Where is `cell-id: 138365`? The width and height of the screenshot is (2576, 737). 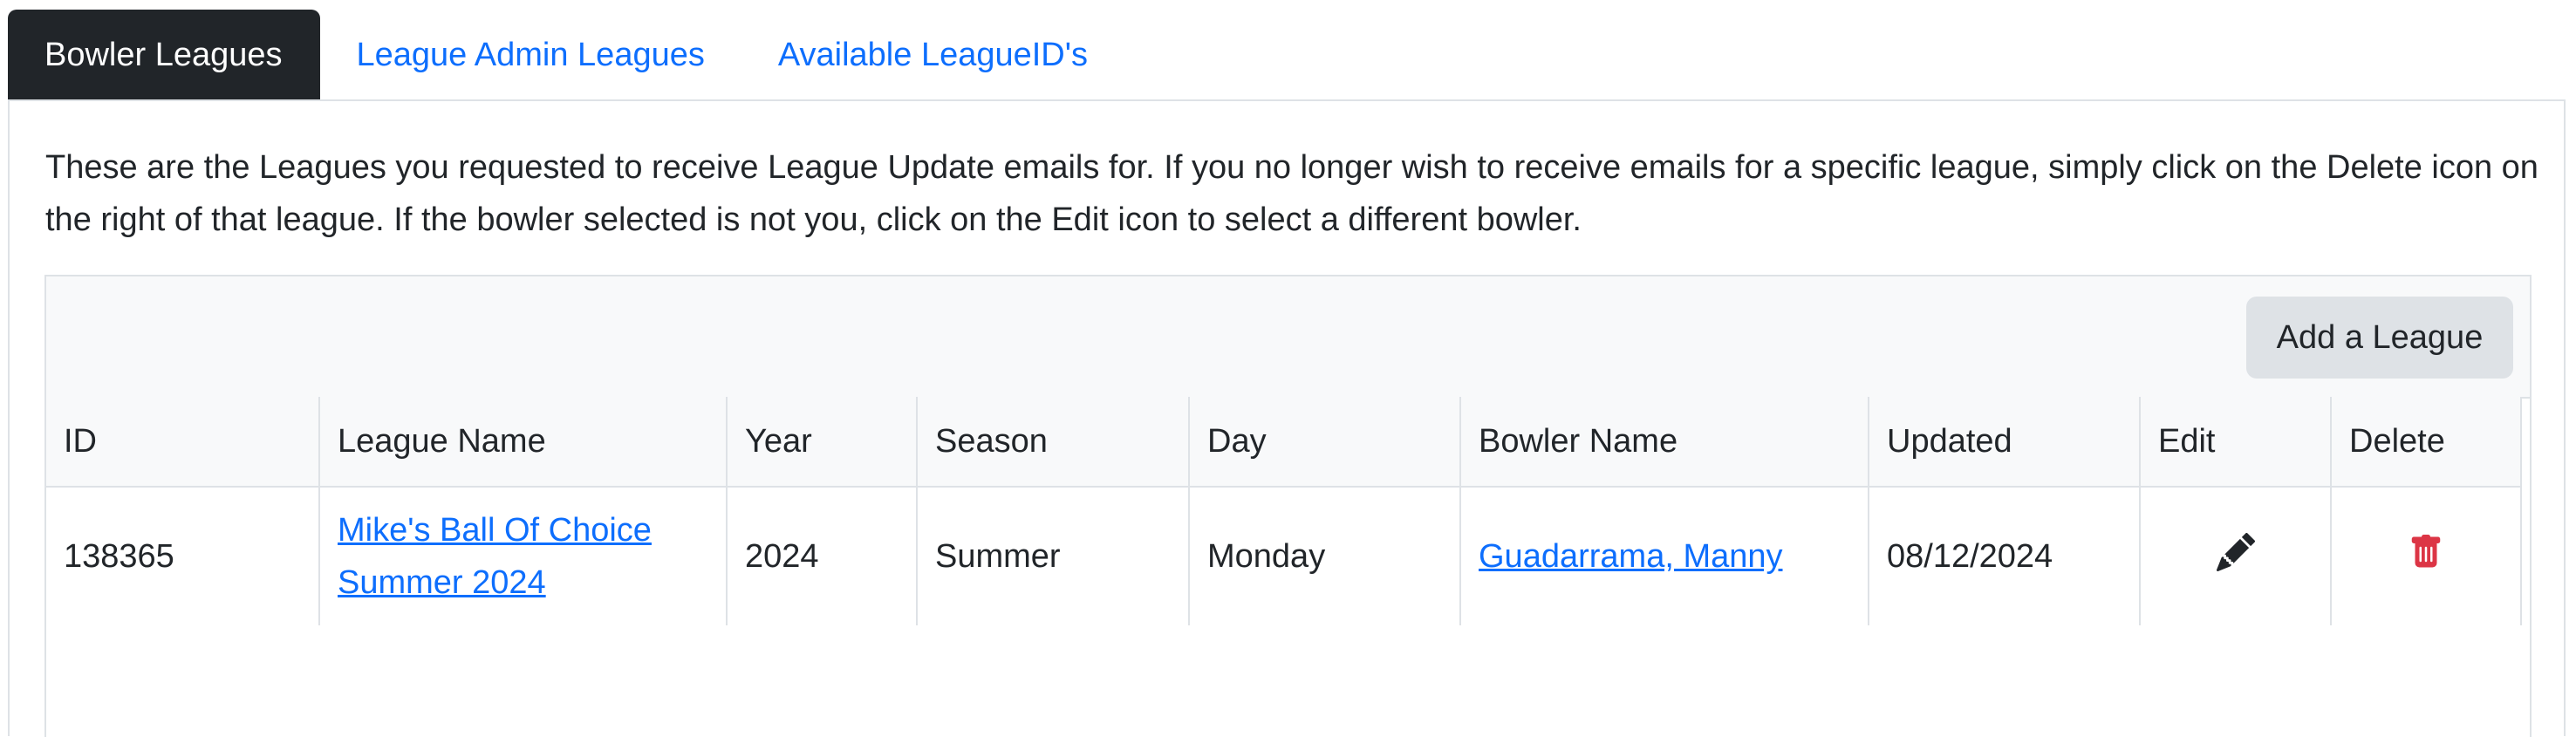
cell-id: 138365 is located at coordinates (183, 556).